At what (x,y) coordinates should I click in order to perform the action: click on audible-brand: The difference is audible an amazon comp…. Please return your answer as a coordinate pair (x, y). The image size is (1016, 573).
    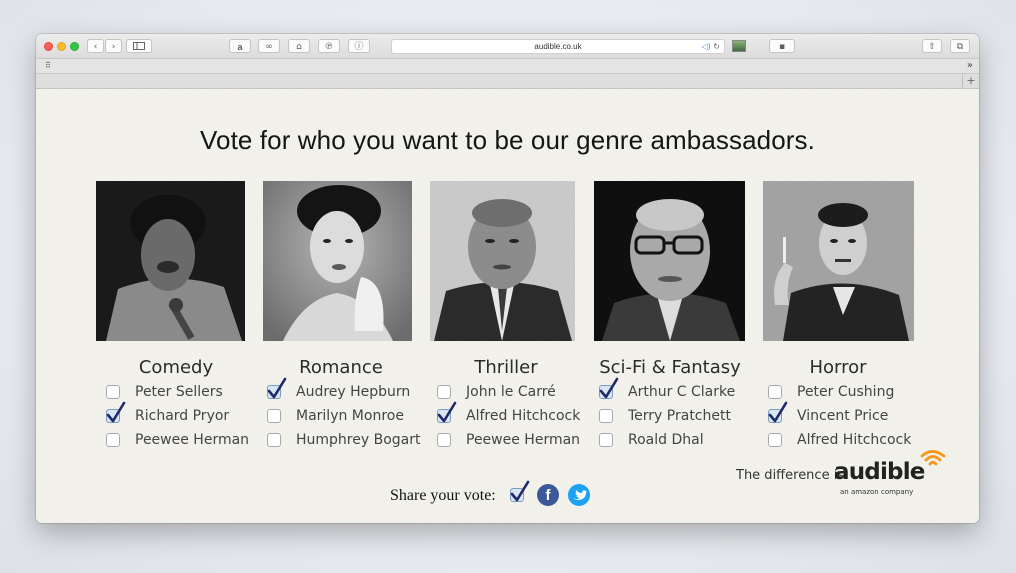
    Looking at the image, I should click on (846, 473).